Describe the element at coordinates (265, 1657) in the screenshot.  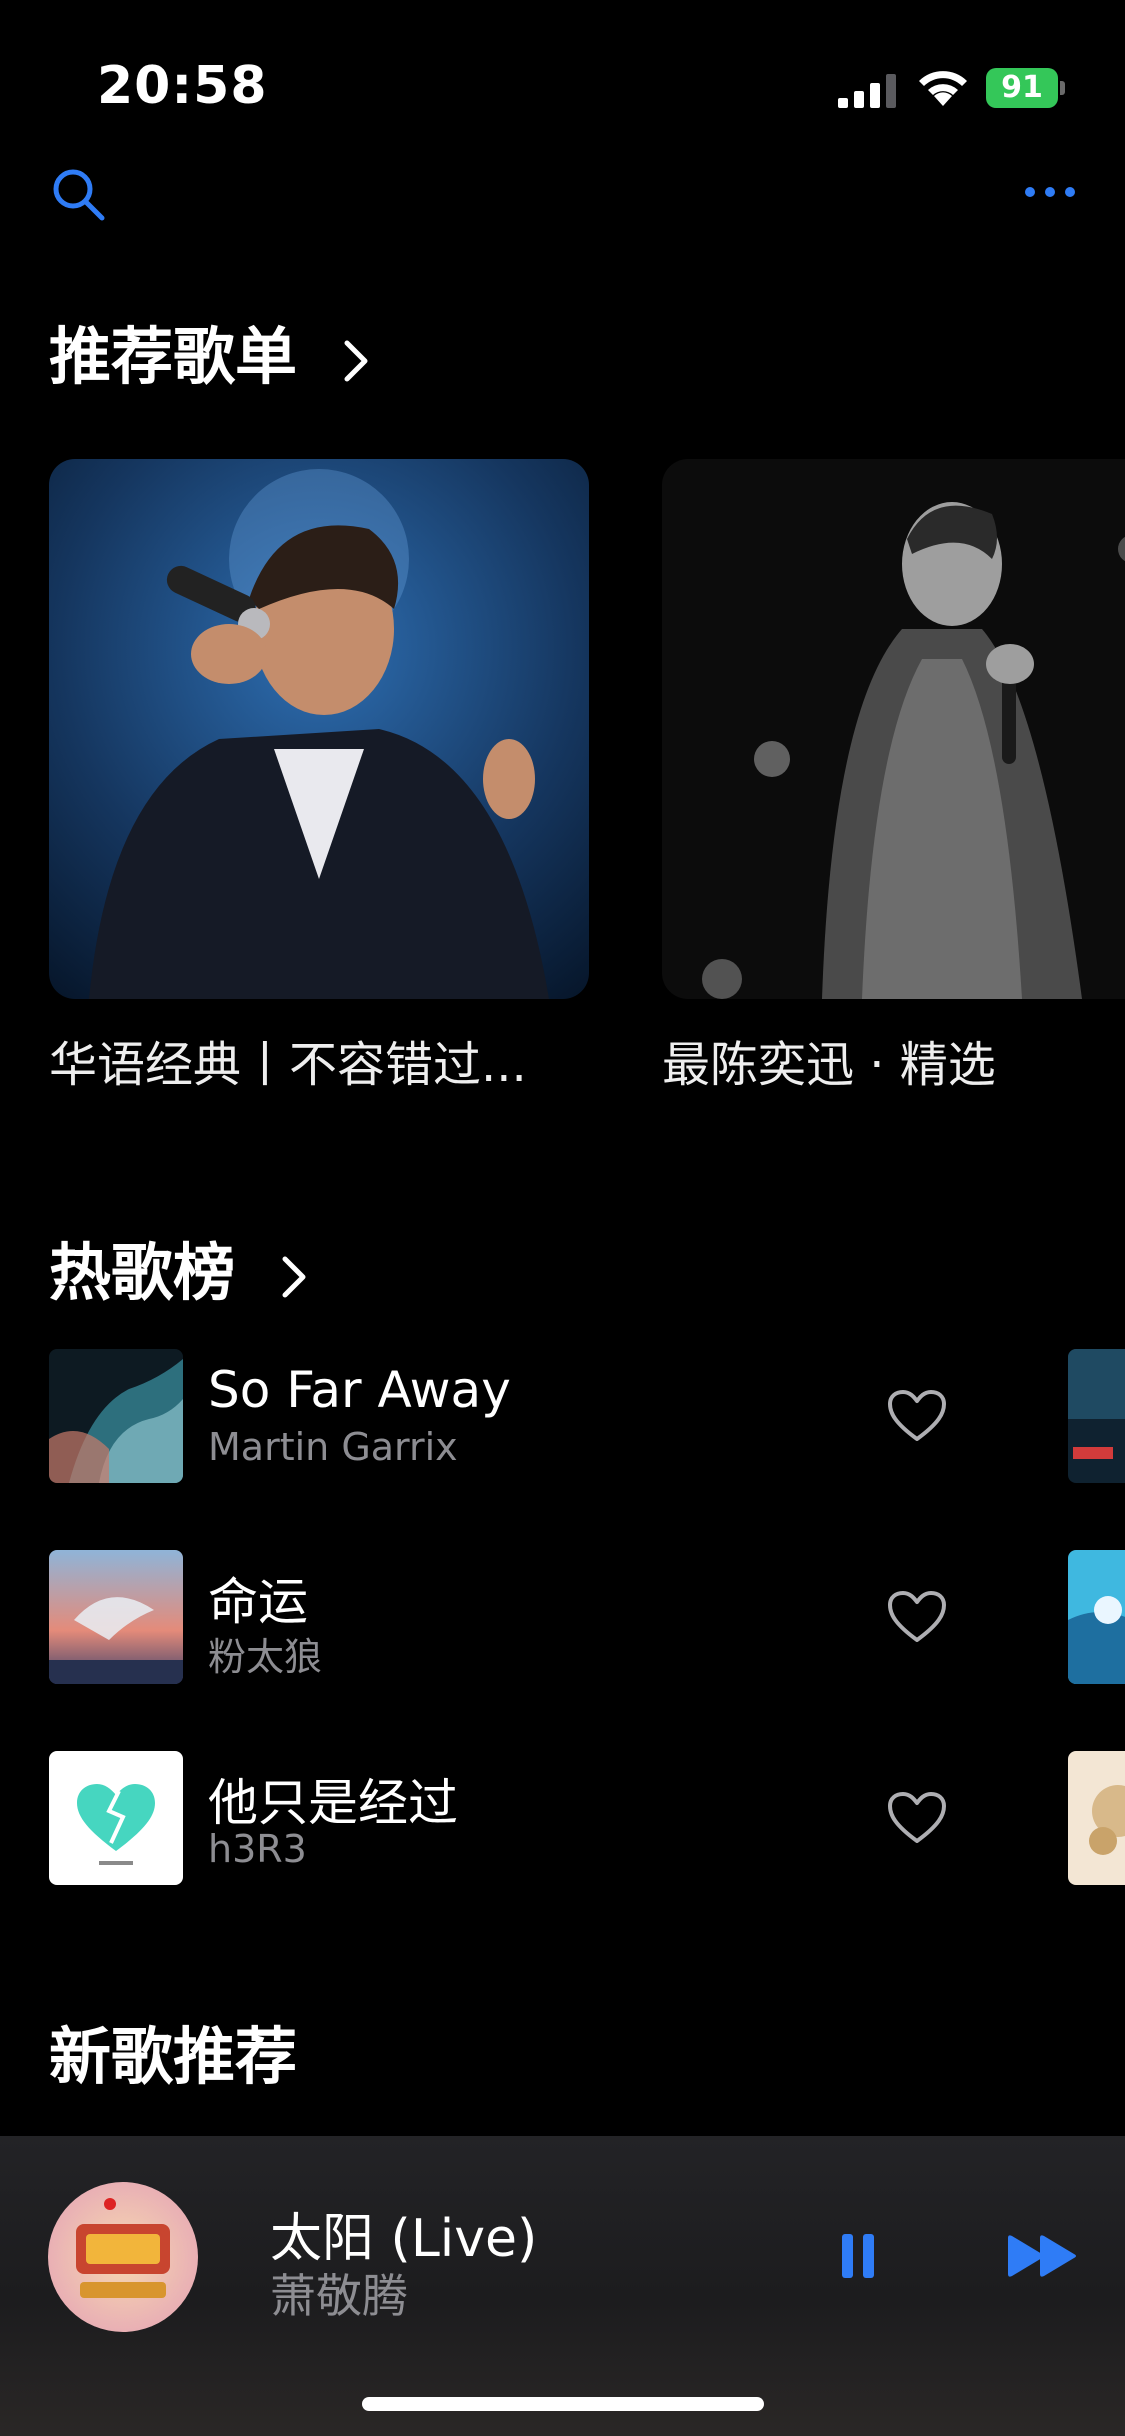
I see `song-artist: 粉太狼` at that location.